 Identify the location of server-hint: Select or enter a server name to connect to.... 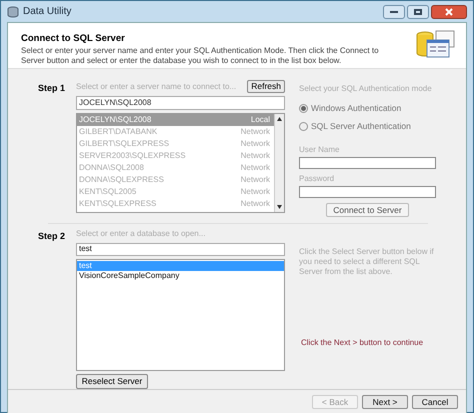
(156, 86).